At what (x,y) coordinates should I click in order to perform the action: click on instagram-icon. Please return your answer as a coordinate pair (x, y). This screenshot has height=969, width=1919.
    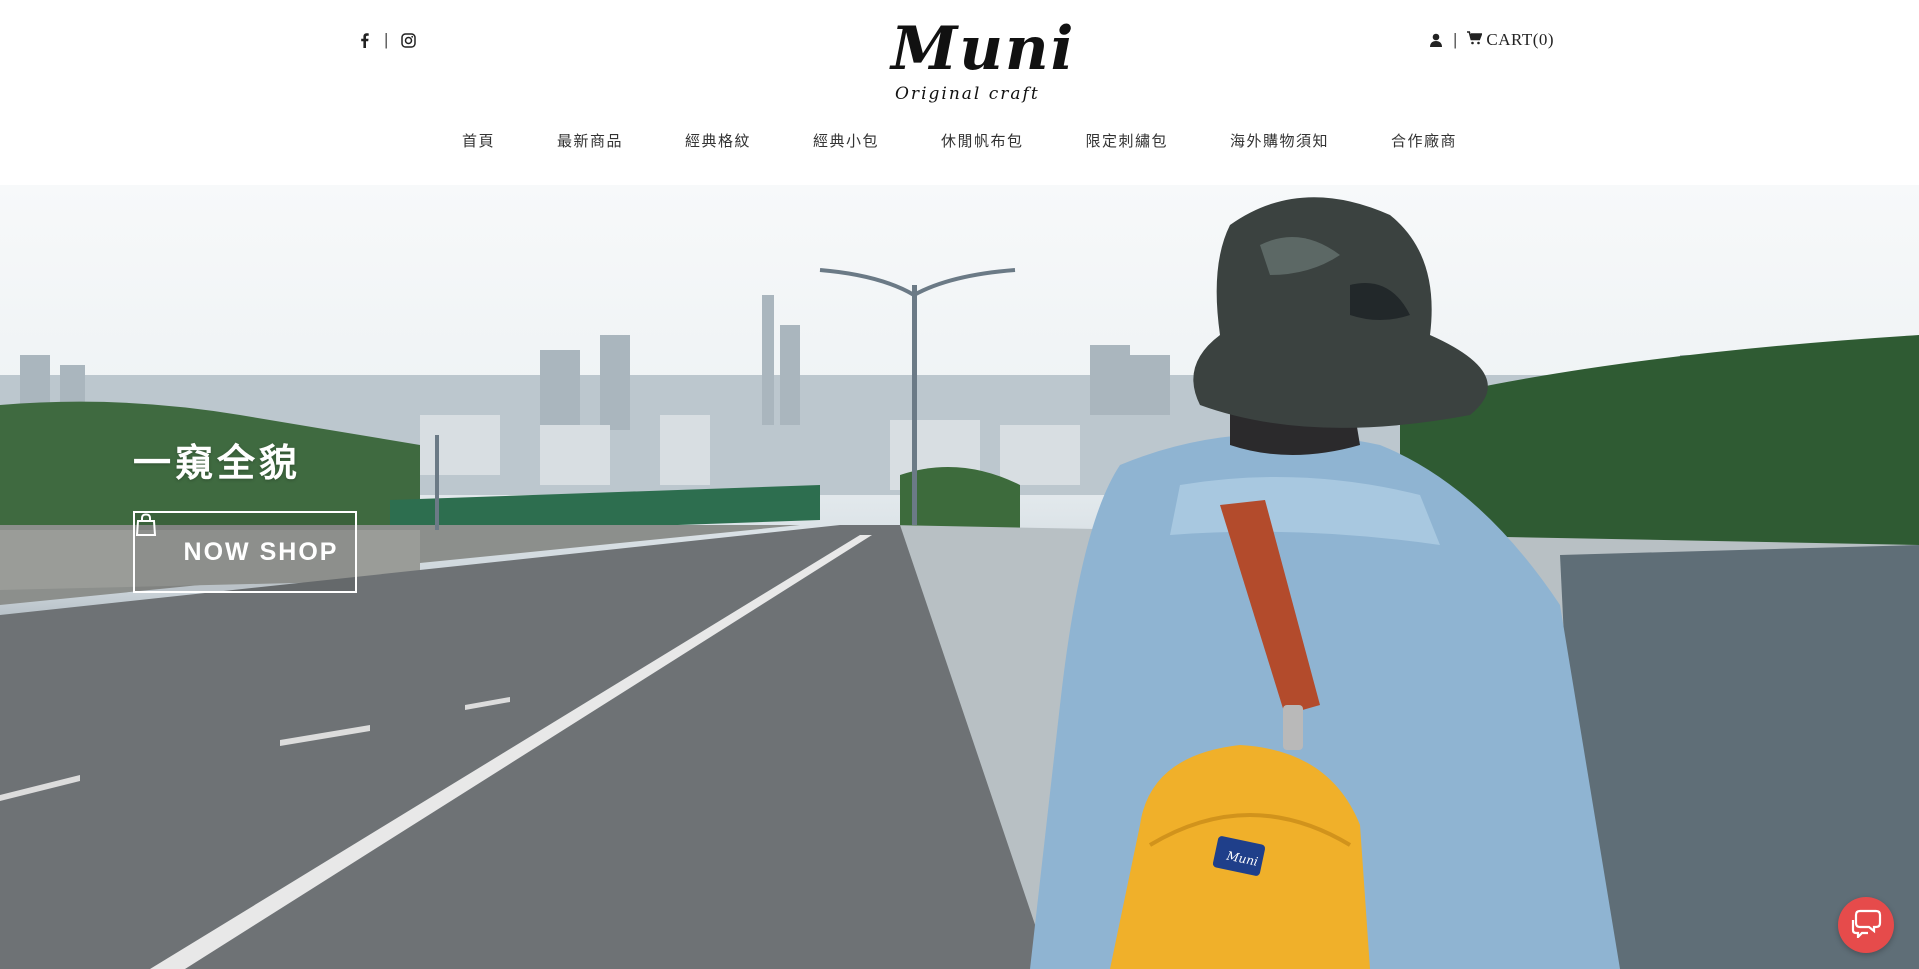
    Looking at the image, I should click on (408, 40).